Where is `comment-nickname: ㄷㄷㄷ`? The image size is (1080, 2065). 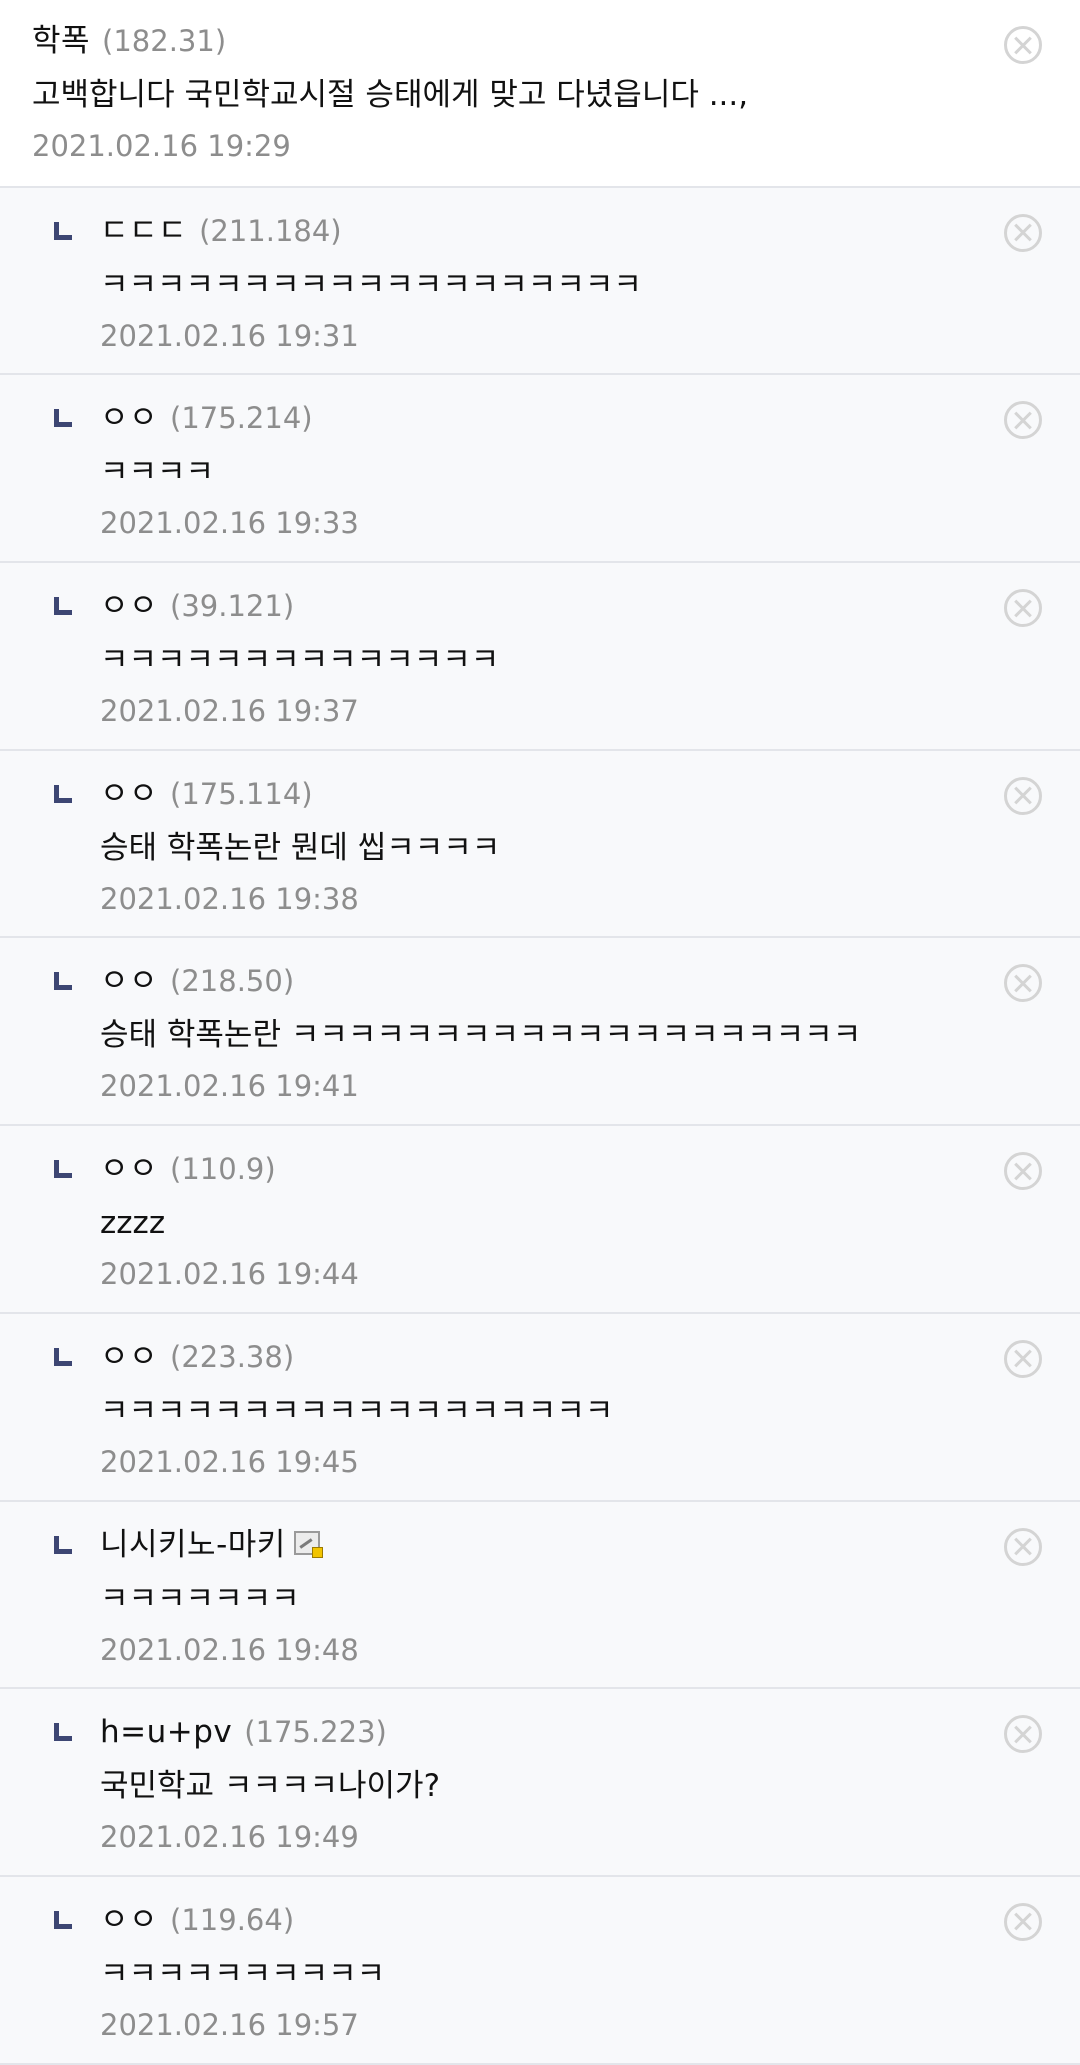 comment-nickname: ㄷㄷㄷ is located at coordinates (143, 231).